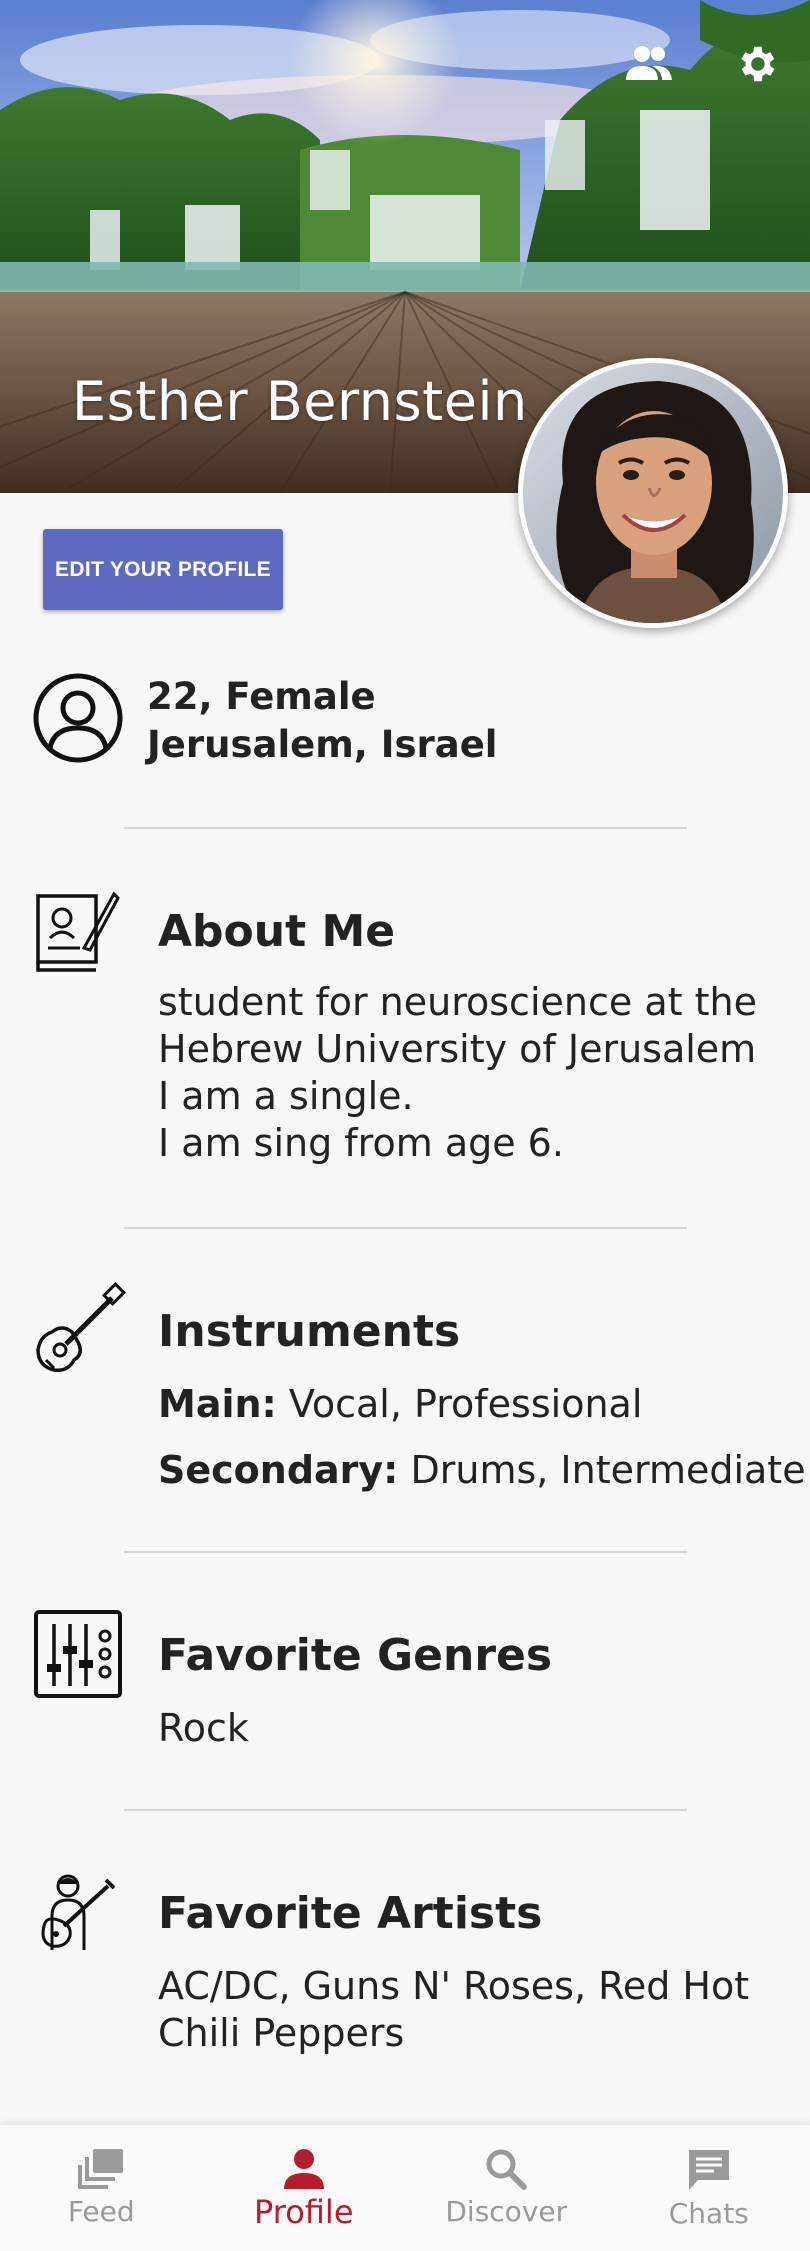 This screenshot has width=810, height=2251. What do you see at coordinates (78, 1654) in the screenshot?
I see `mixer-icon` at bounding box center [78, 1654].